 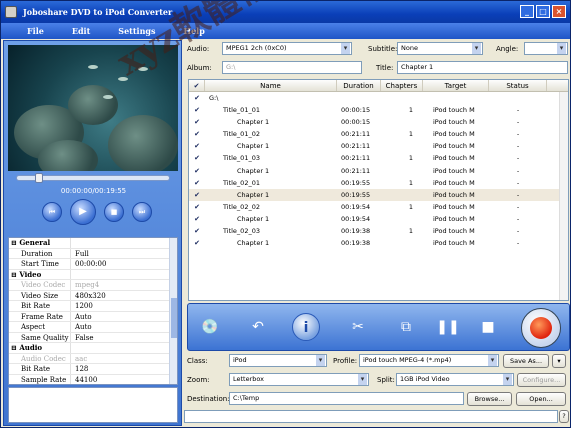 What do you see at coordinates (306, 327) in the screenshot?
I see `info-button: i` at bounding box center [306, 327].